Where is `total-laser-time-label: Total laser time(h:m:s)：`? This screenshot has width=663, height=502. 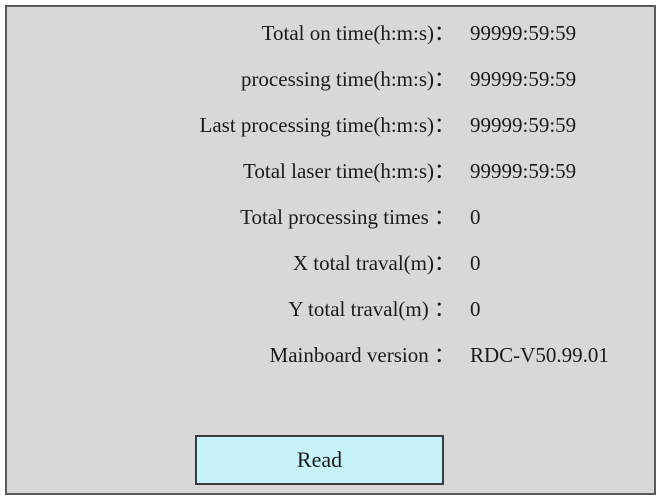 total-laser-time-label: Total laser time(h:m:s)： is located at coordinates (349, 171).